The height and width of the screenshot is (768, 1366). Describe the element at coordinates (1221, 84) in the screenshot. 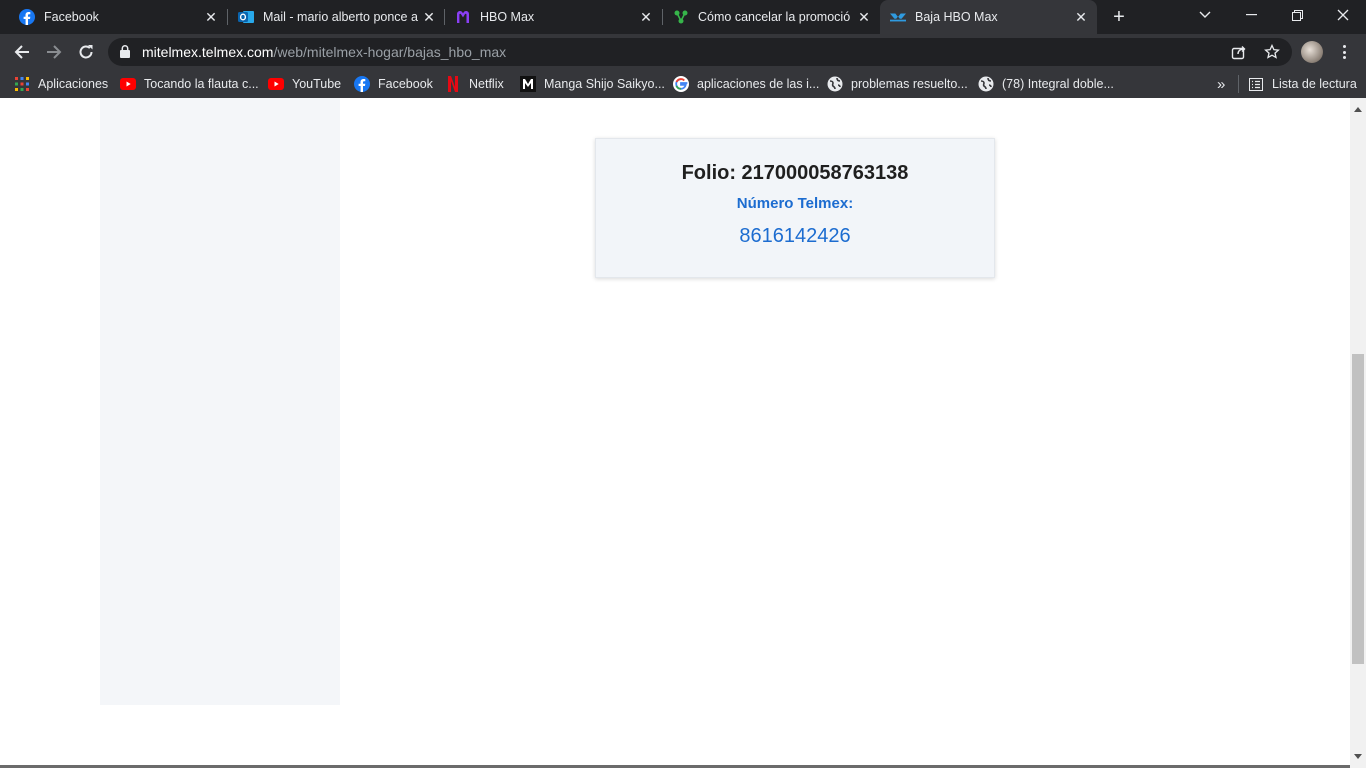

I see `bookmarks-overflow-button: »` at that location.